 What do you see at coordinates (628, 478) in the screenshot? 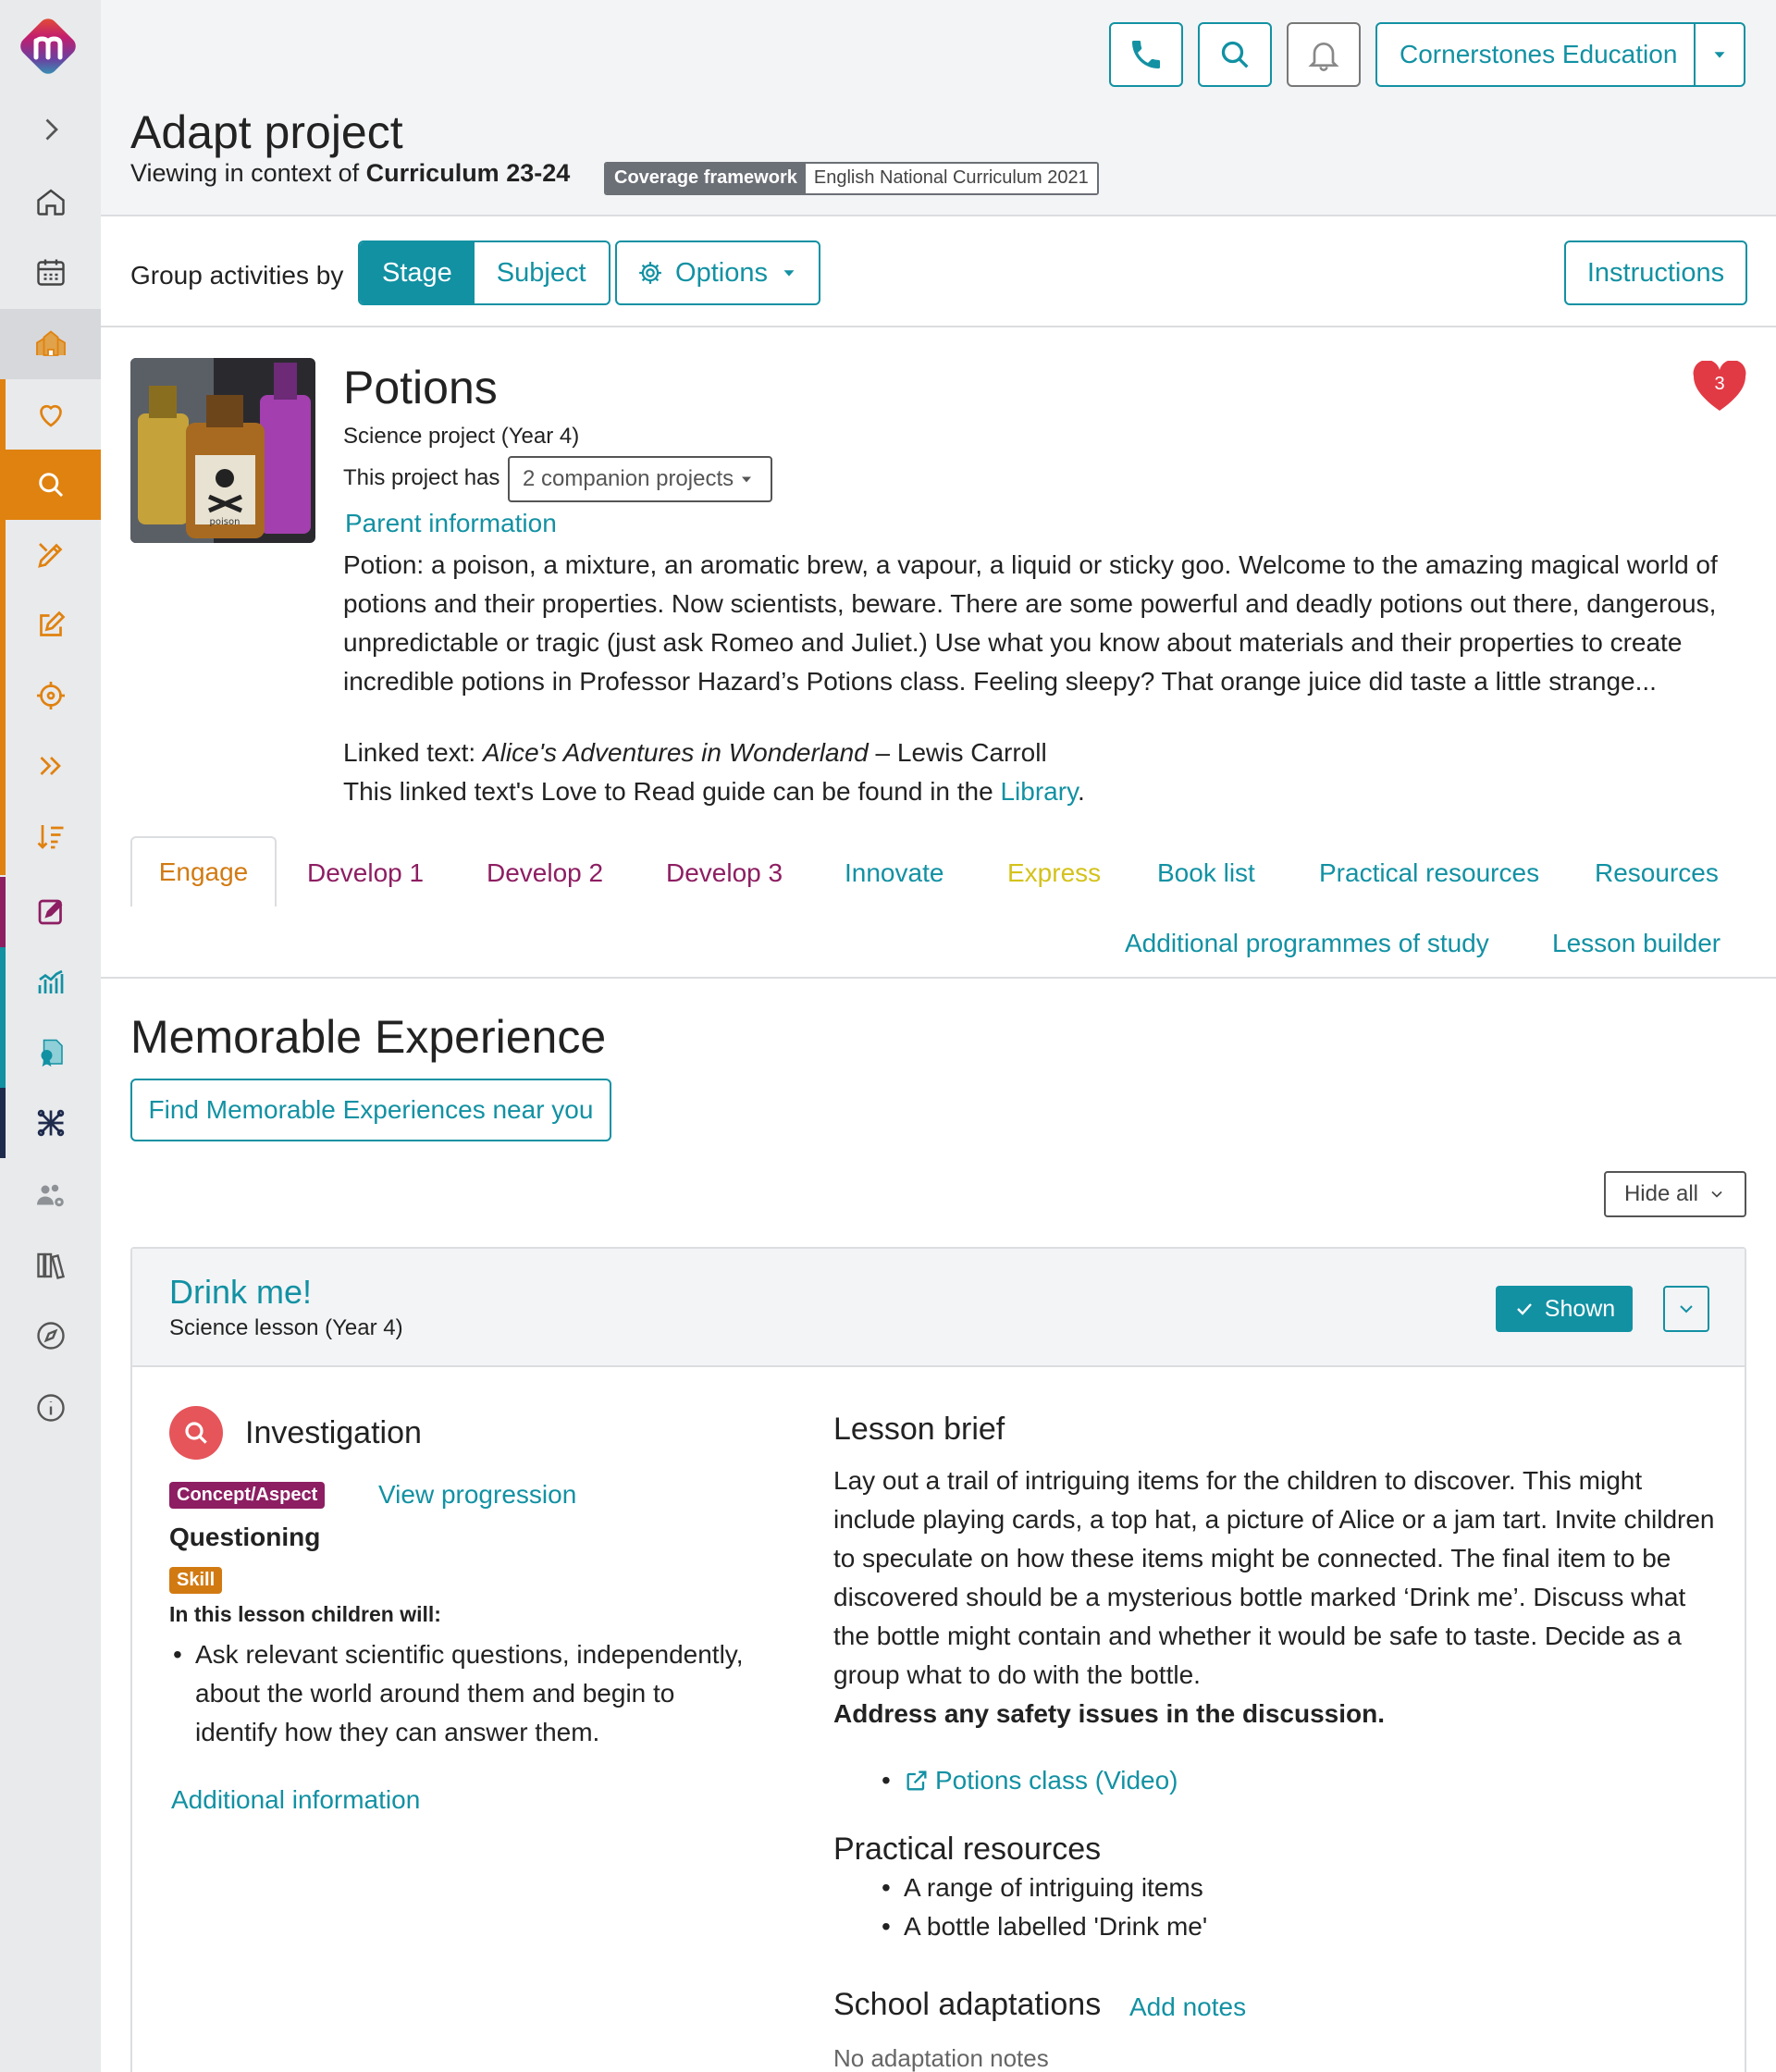
I see `companion-projects-label: 2 companion projects` at bounding box center [628, 478].